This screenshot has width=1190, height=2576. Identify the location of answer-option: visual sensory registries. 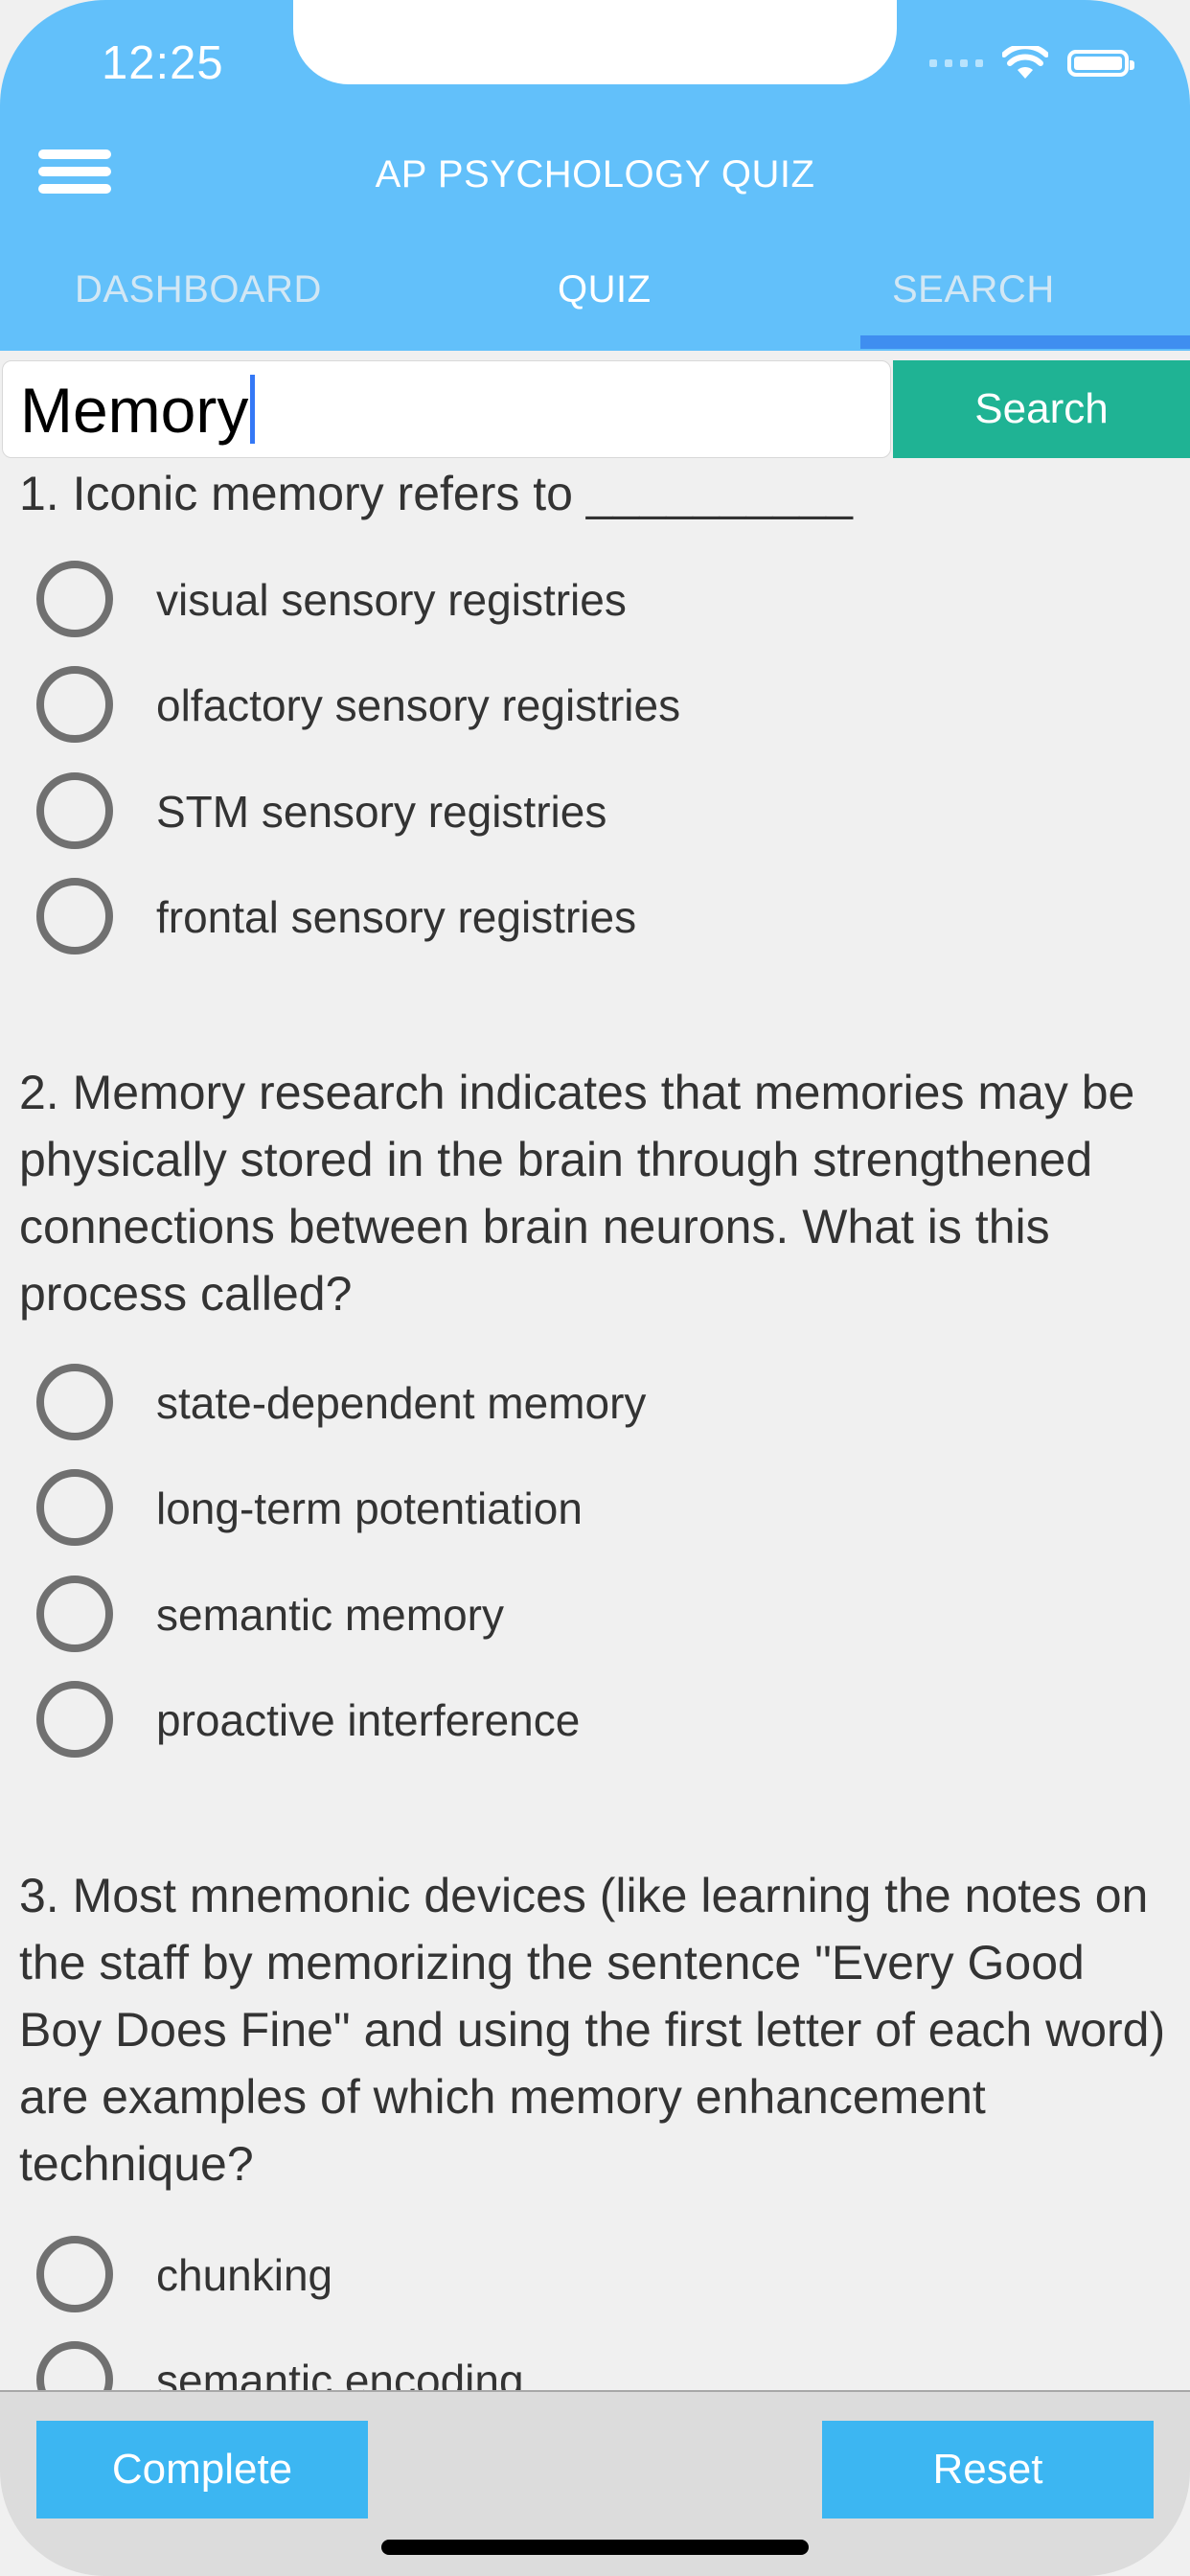
(587, 605).